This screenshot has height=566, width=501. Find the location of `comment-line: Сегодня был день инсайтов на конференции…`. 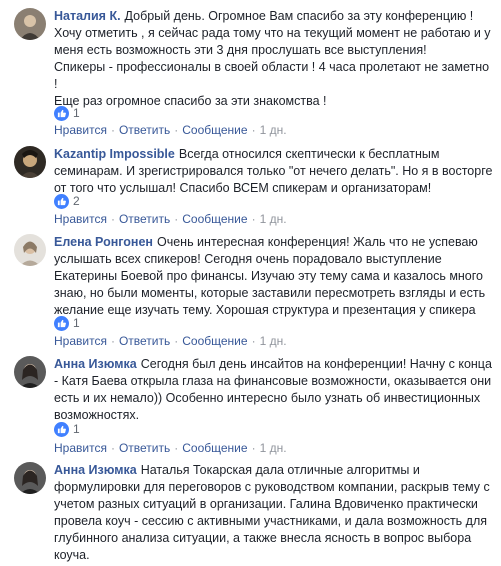

comment-line: Сегодня был день инсайтов на конференции… is located at coordinates (316, 364).